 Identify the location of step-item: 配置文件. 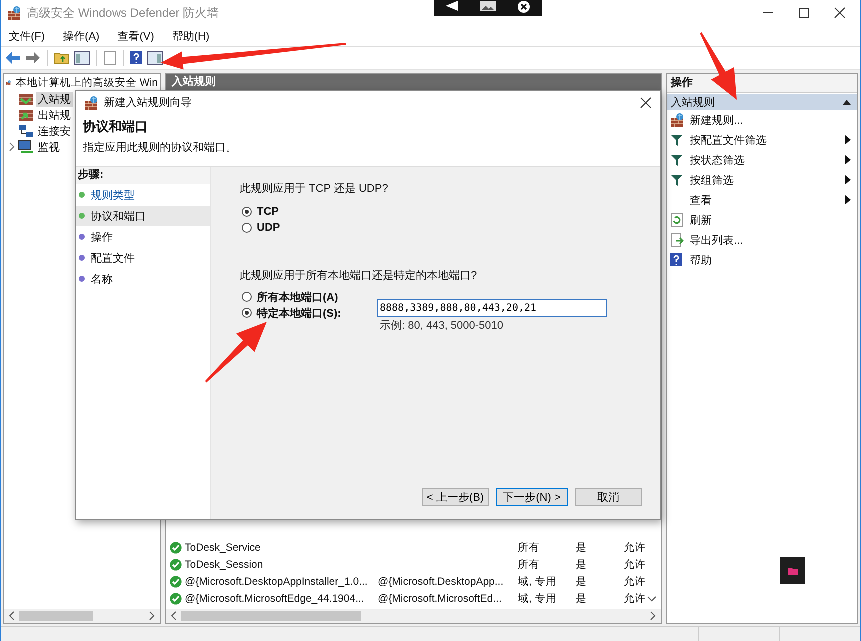
(143, 258).